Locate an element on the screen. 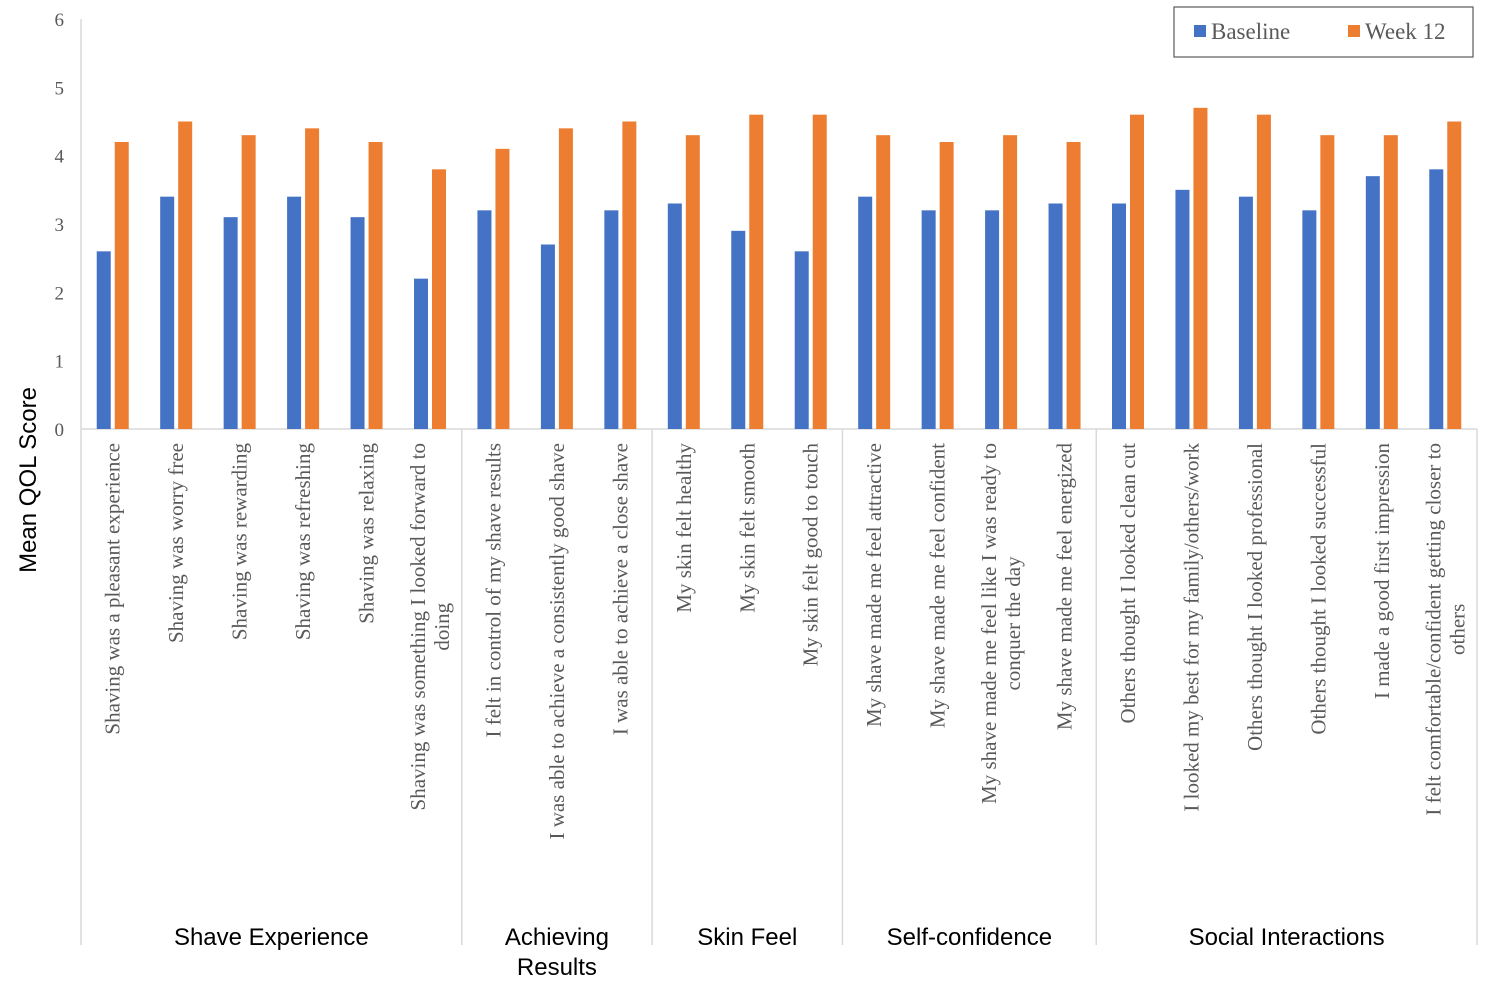  category-label: My shave made me feel confident is located at coordinates (938, 585).